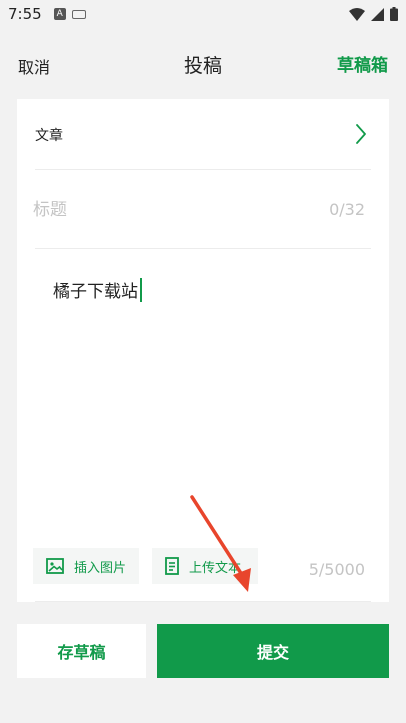  I want to click on text-caret, so click(141, 289).